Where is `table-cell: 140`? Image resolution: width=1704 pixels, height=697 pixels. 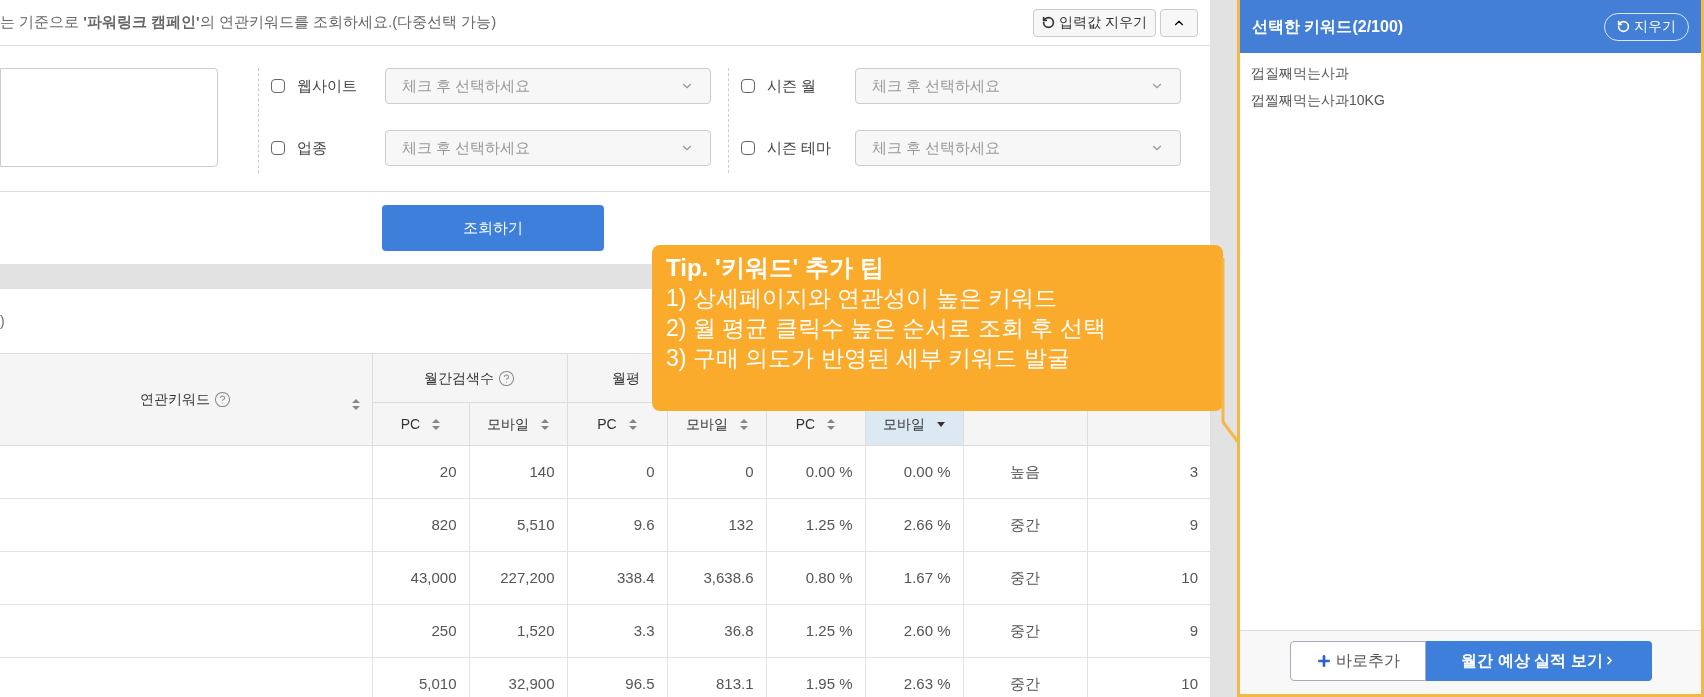
table-cell: 140 is located at coordinates (518, 472).